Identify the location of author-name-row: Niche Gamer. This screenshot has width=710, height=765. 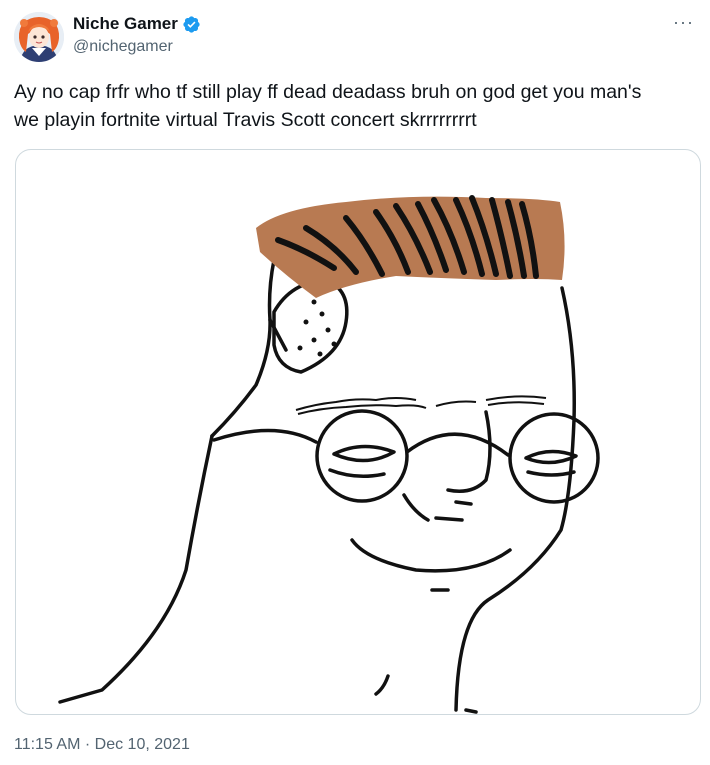
(137, 24).